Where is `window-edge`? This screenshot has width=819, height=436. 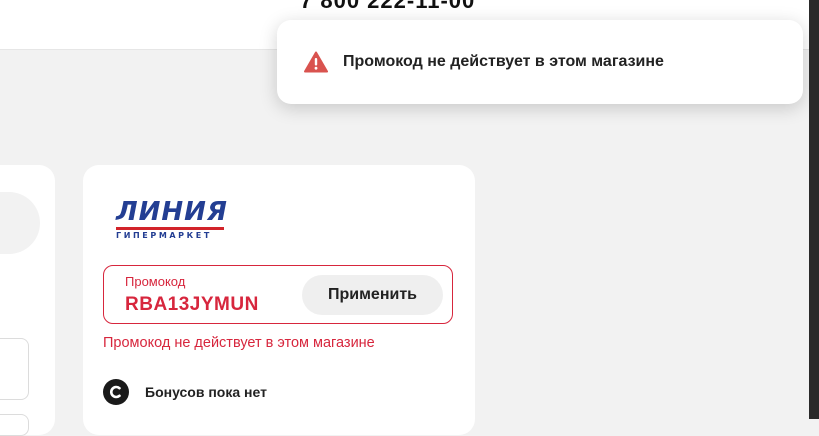
window-edge is located at coordinates (814, 209).